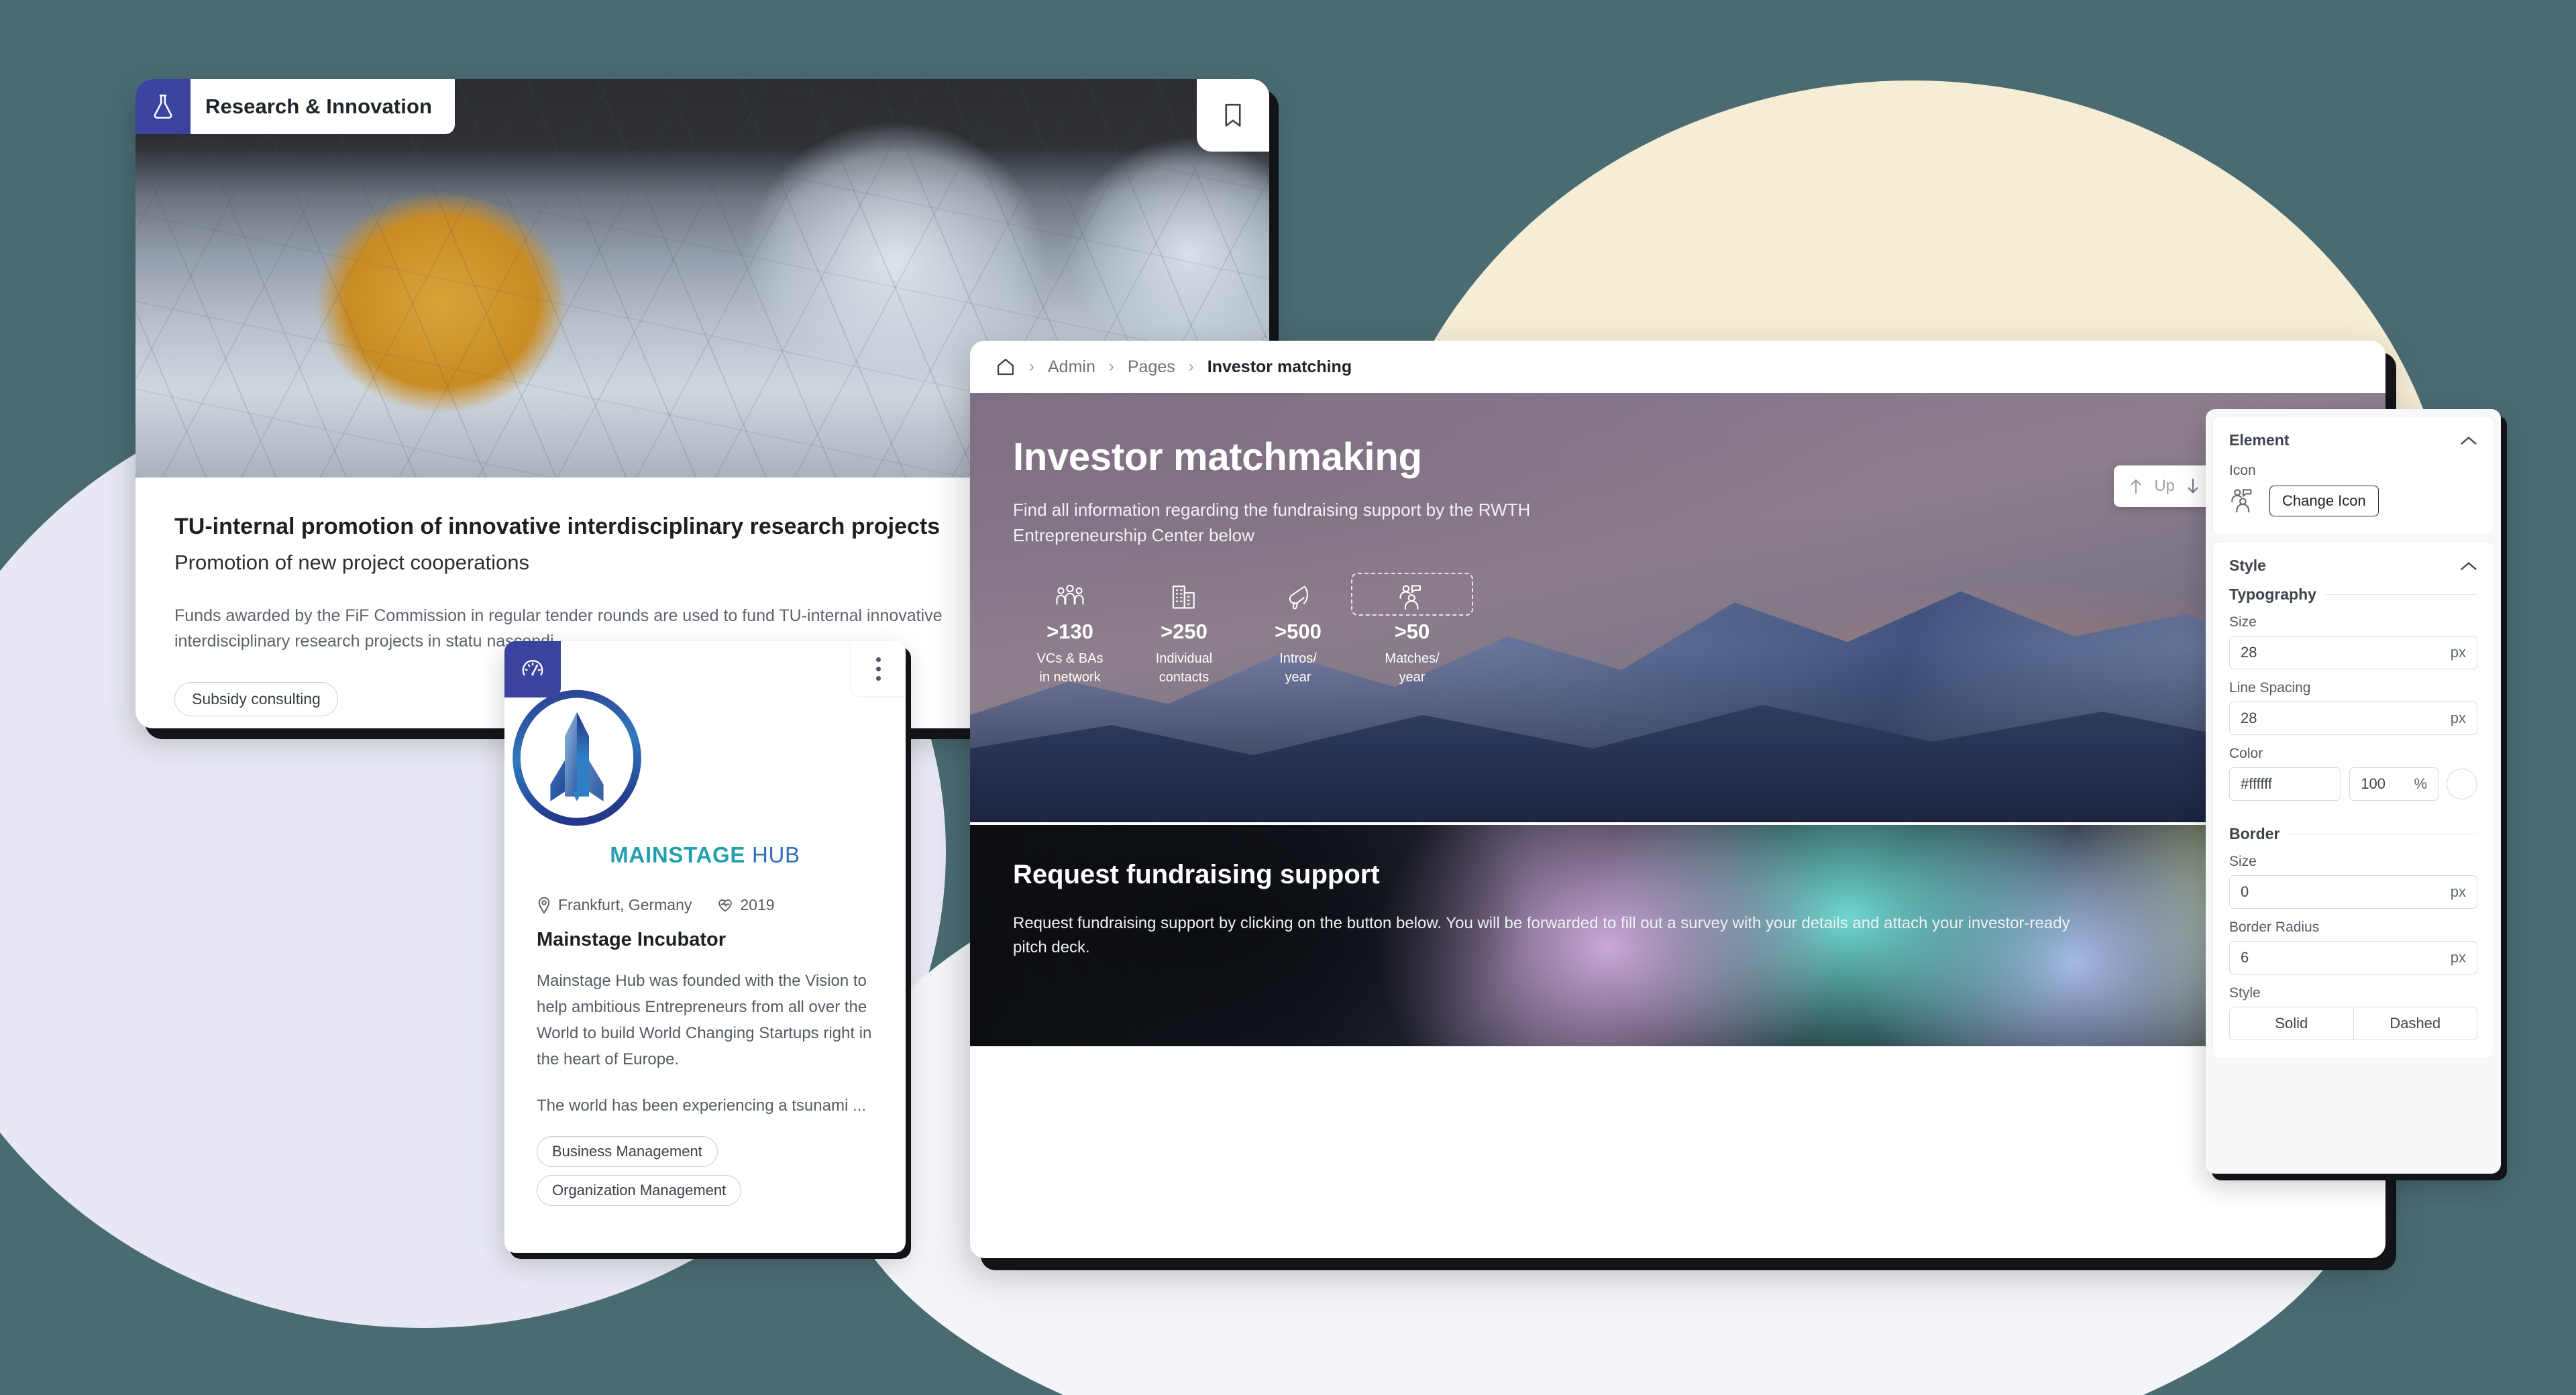  What do you see at coordinates (2270, 687) in the screenshot?
I see `typography-line-spacing-label: Line Spacing` at bounding box center [2270, 687].